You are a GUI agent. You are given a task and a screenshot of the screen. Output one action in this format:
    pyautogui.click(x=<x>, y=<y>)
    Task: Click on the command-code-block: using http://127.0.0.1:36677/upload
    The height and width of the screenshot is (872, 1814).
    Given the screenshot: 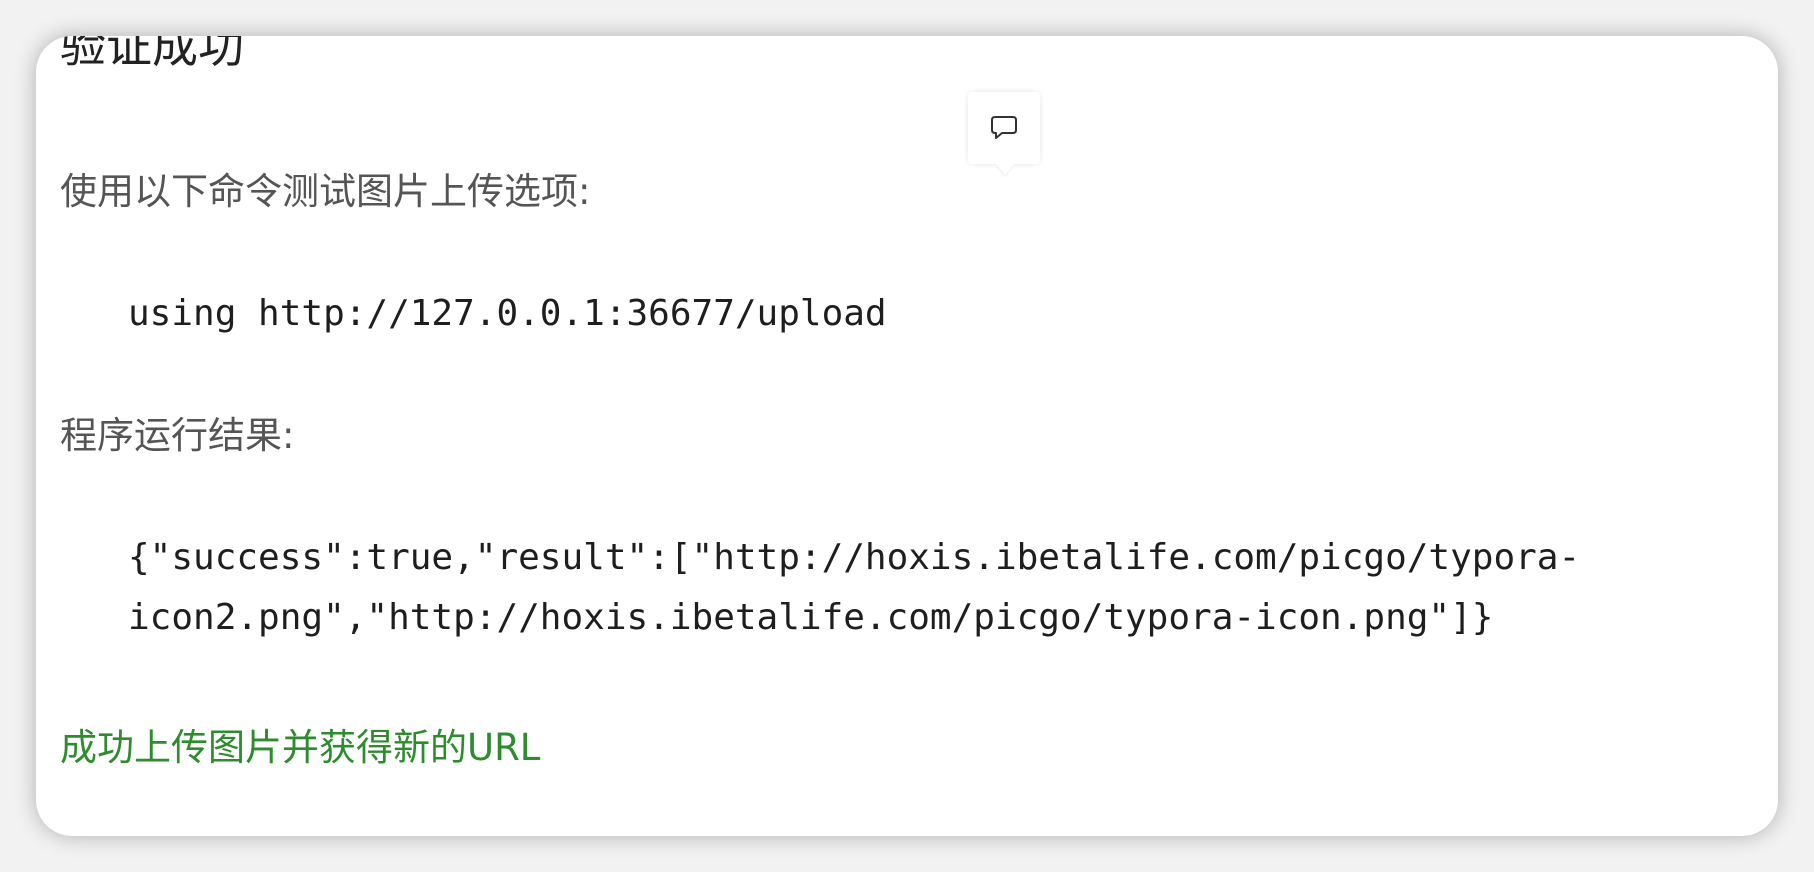 What is the action you would take?
    pyautogui.click(x=507, y=313)
    